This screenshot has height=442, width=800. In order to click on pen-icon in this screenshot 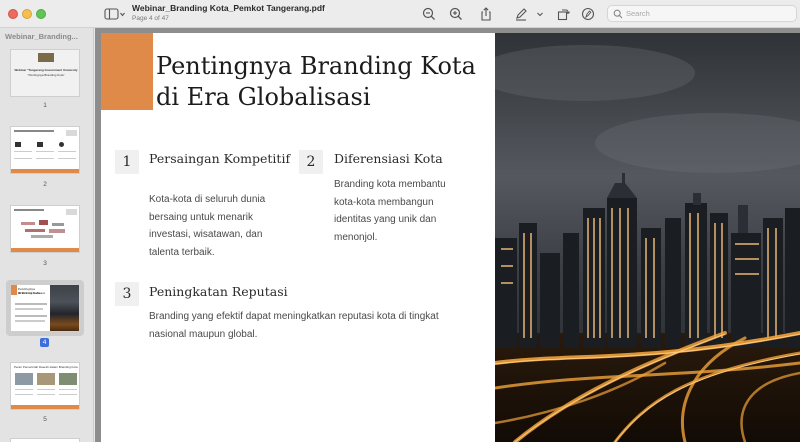, I will do `click(521, 14)`.